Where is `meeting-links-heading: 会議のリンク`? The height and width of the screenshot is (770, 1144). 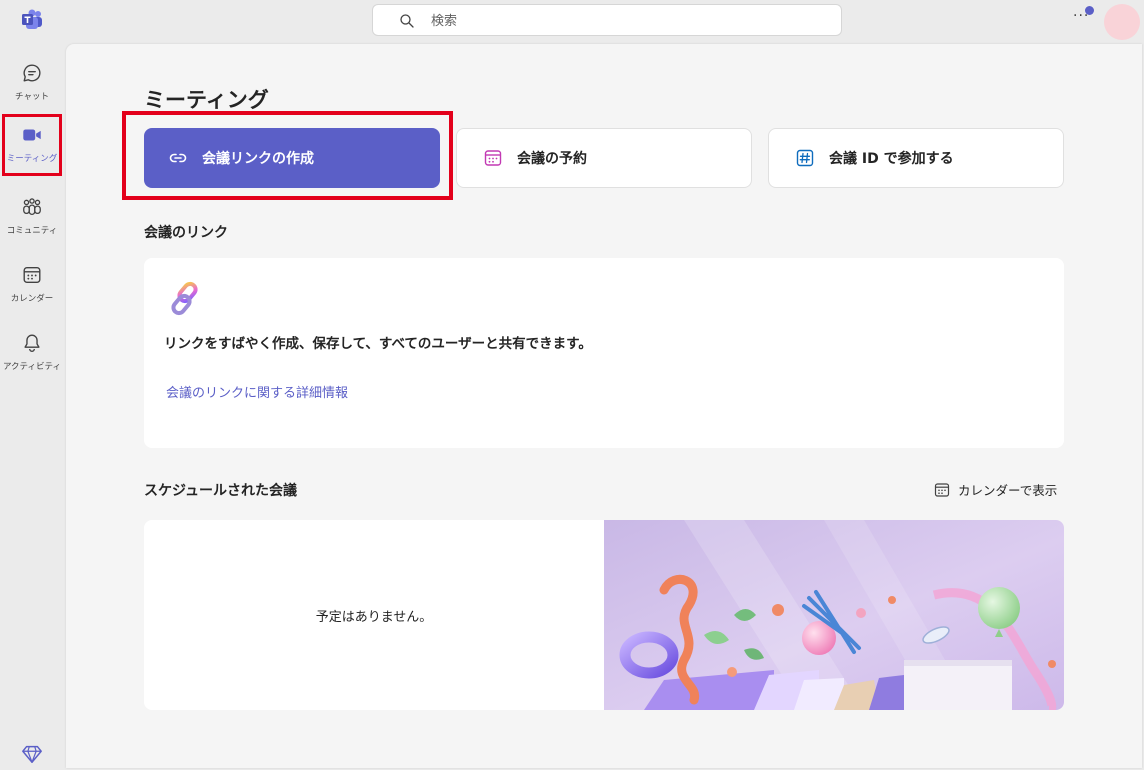 meeting-links-heading: 会議のリンク is located at coordinates (186, 233).